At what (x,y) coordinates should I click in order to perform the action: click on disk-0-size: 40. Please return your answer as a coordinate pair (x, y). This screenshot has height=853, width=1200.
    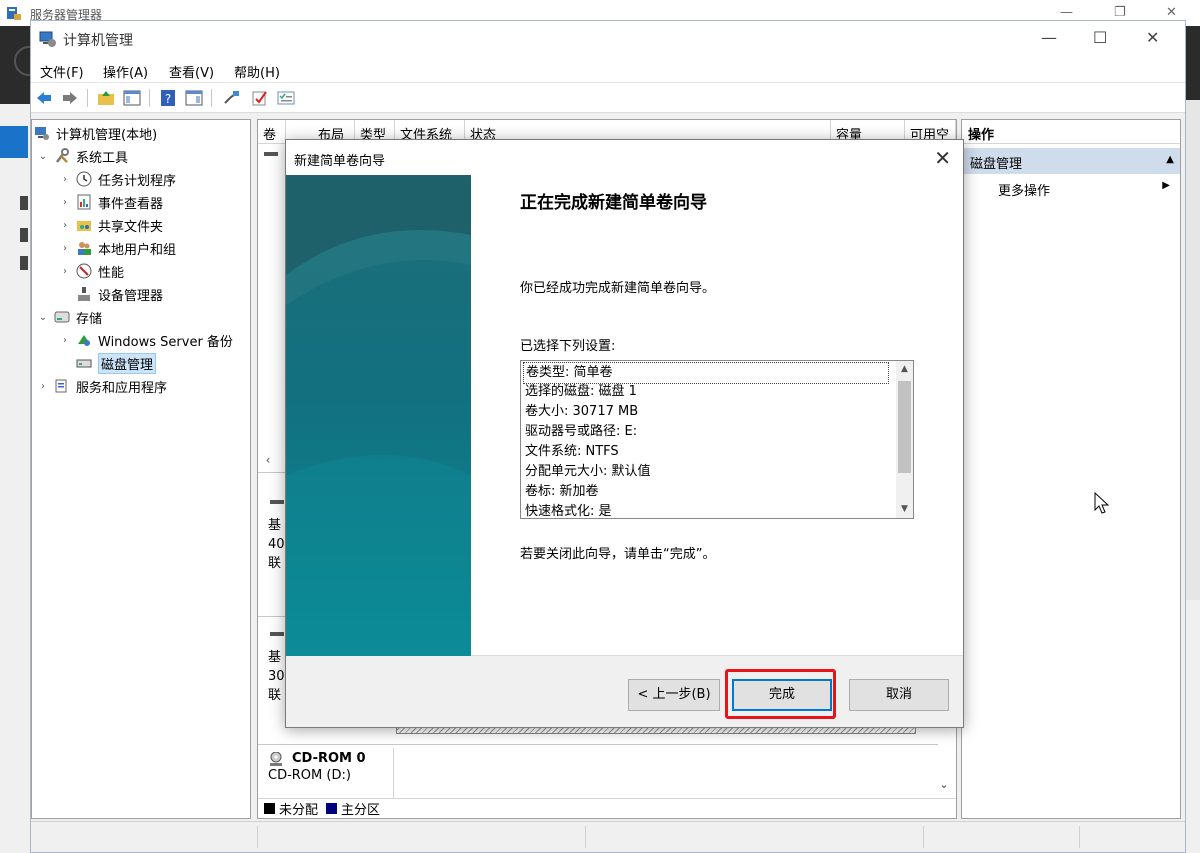
    Looking at the image, I should click on (276, 544).